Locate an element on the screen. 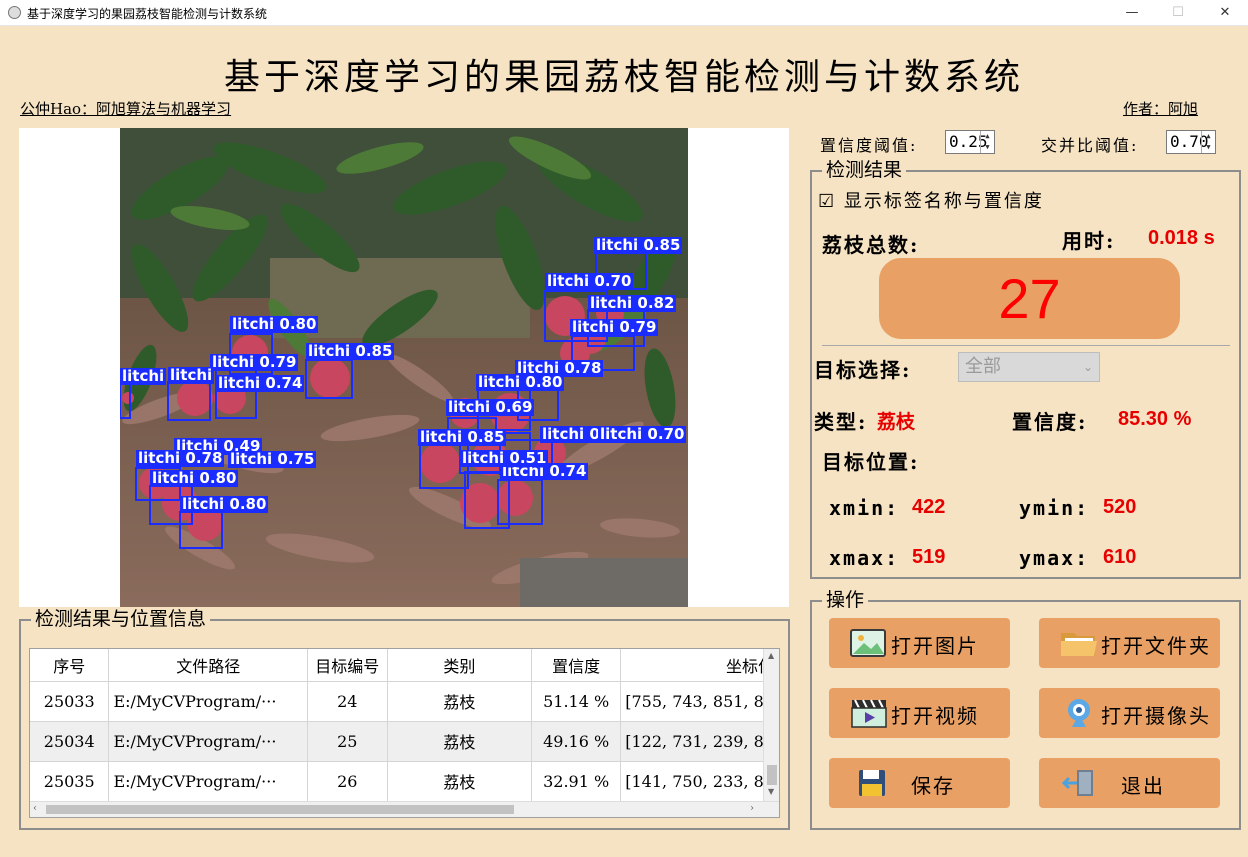 This screenshot has height=857, width=1248. conf-threshold-spinbox: 0.25 ▲ ▼ is located at coordinates (970, 142).